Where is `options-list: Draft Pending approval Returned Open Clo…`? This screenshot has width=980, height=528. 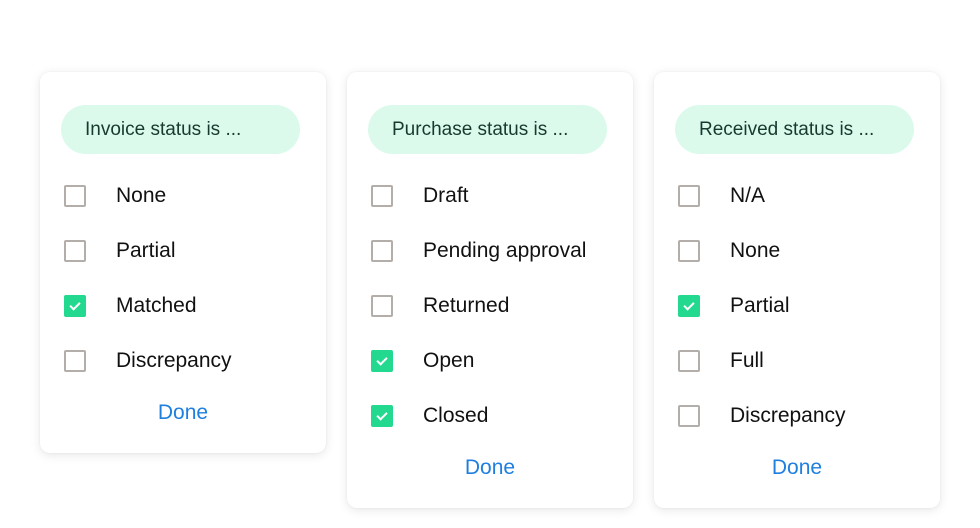
options-list: Draft Pending approval Returned Open Clo… is located at coordinates (502, 305).